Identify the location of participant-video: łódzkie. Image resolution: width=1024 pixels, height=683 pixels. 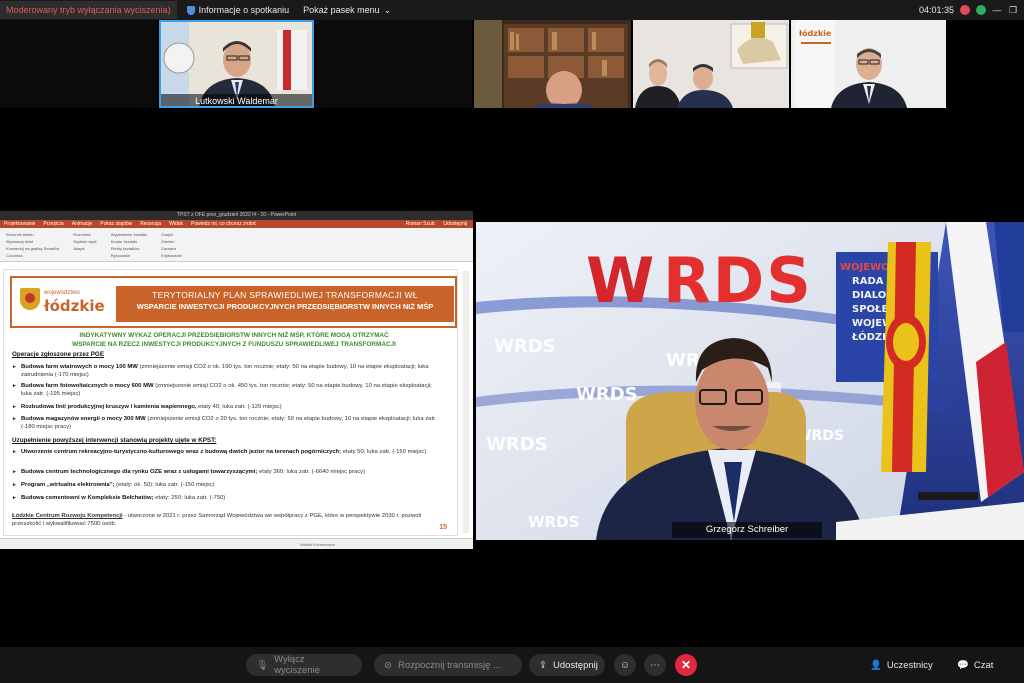
(868, 64).